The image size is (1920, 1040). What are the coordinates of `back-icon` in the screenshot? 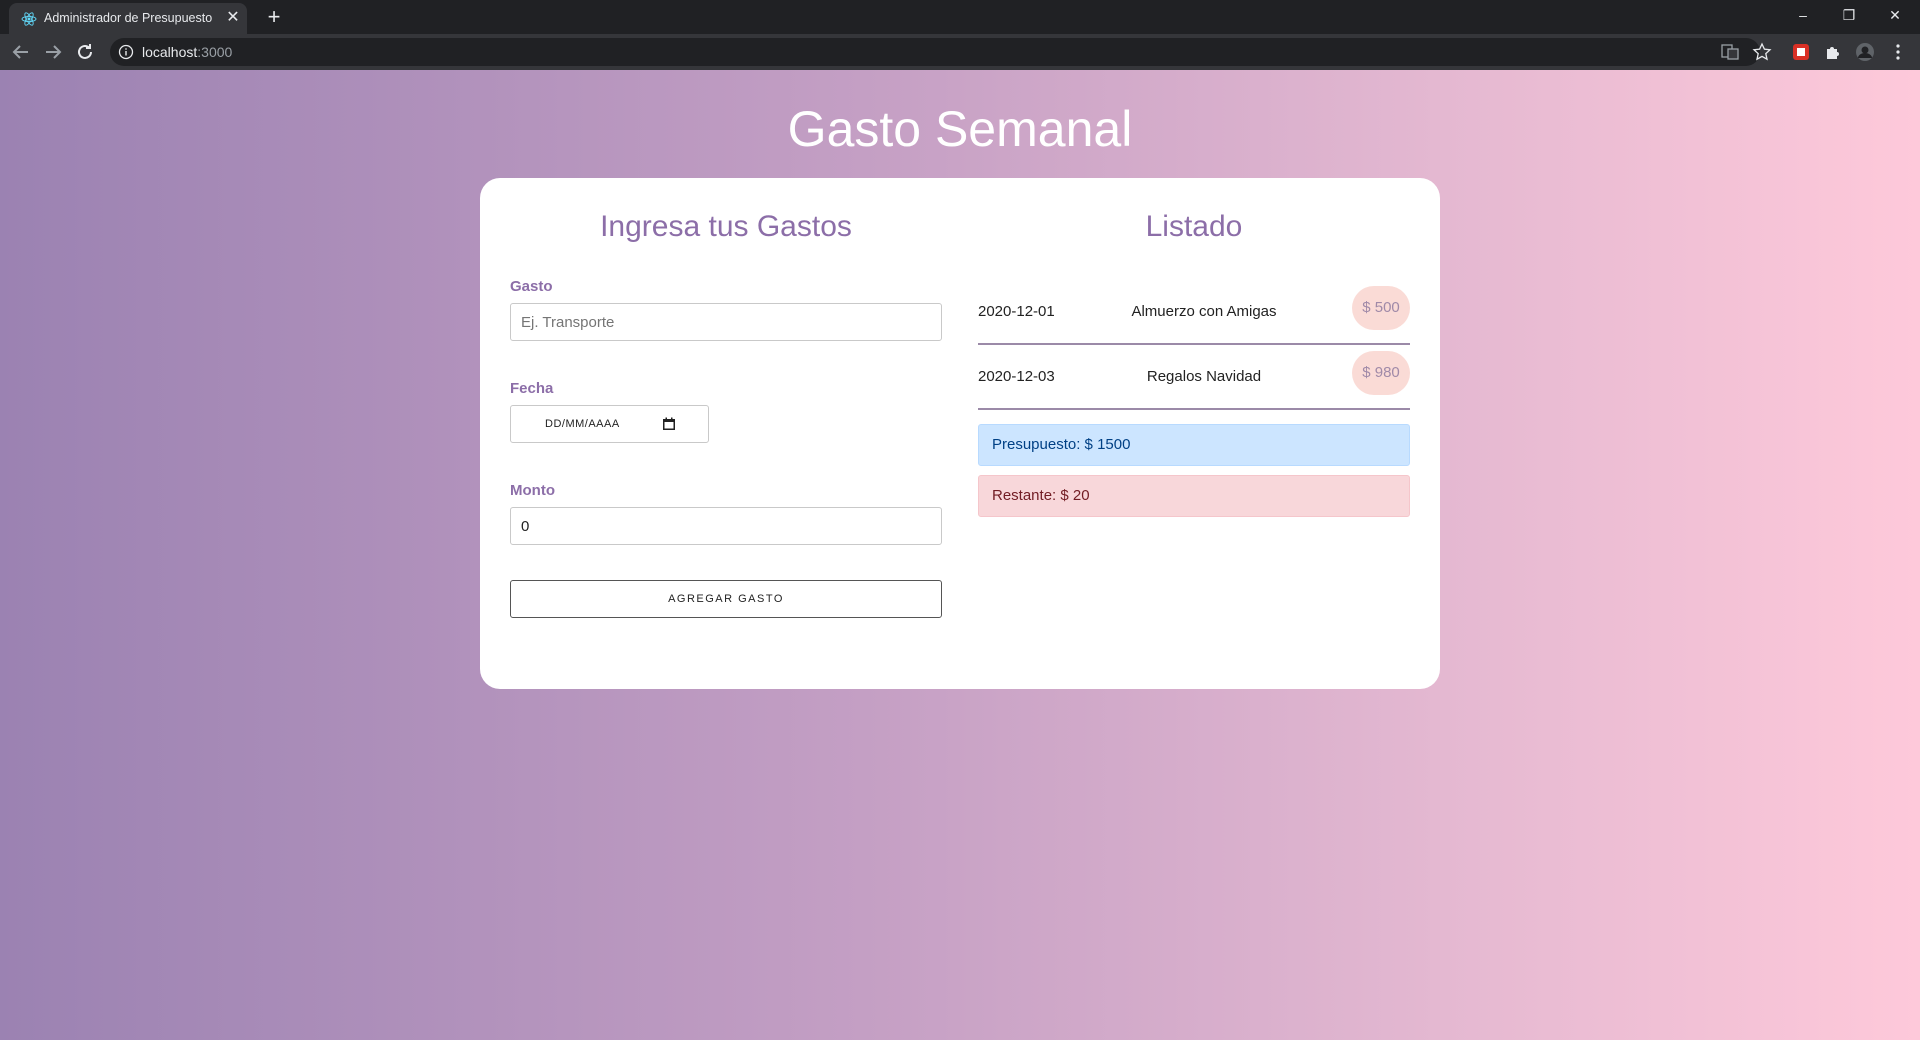 It's located at (21, 52).